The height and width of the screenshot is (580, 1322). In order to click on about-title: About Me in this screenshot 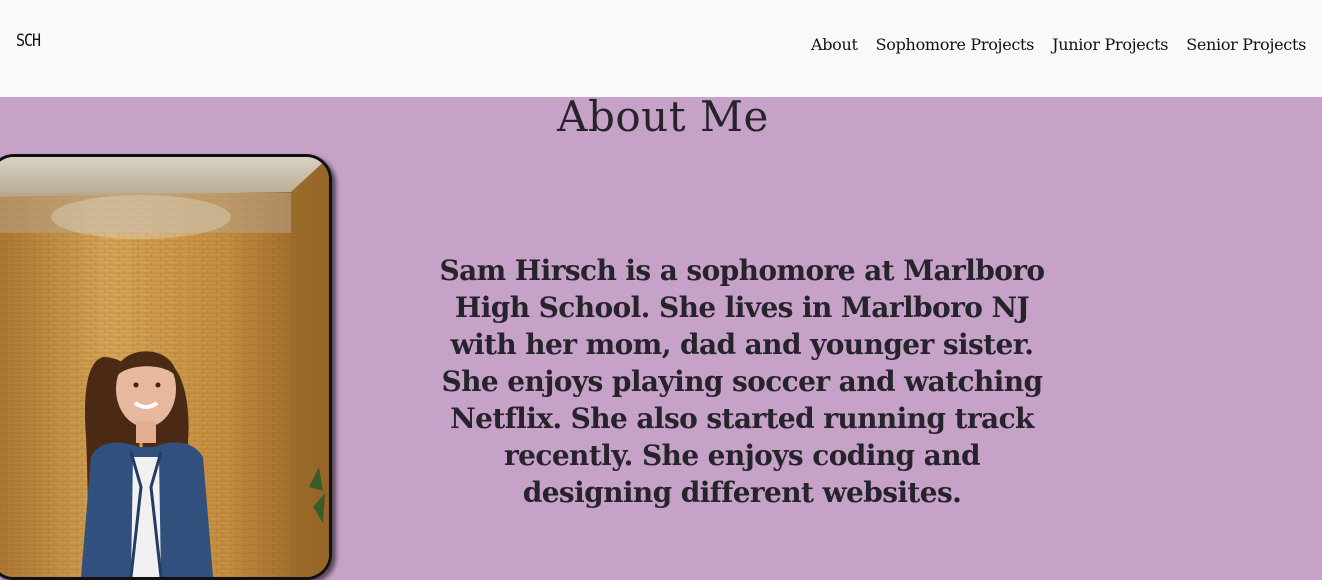, I will do `click(663, 116)`.